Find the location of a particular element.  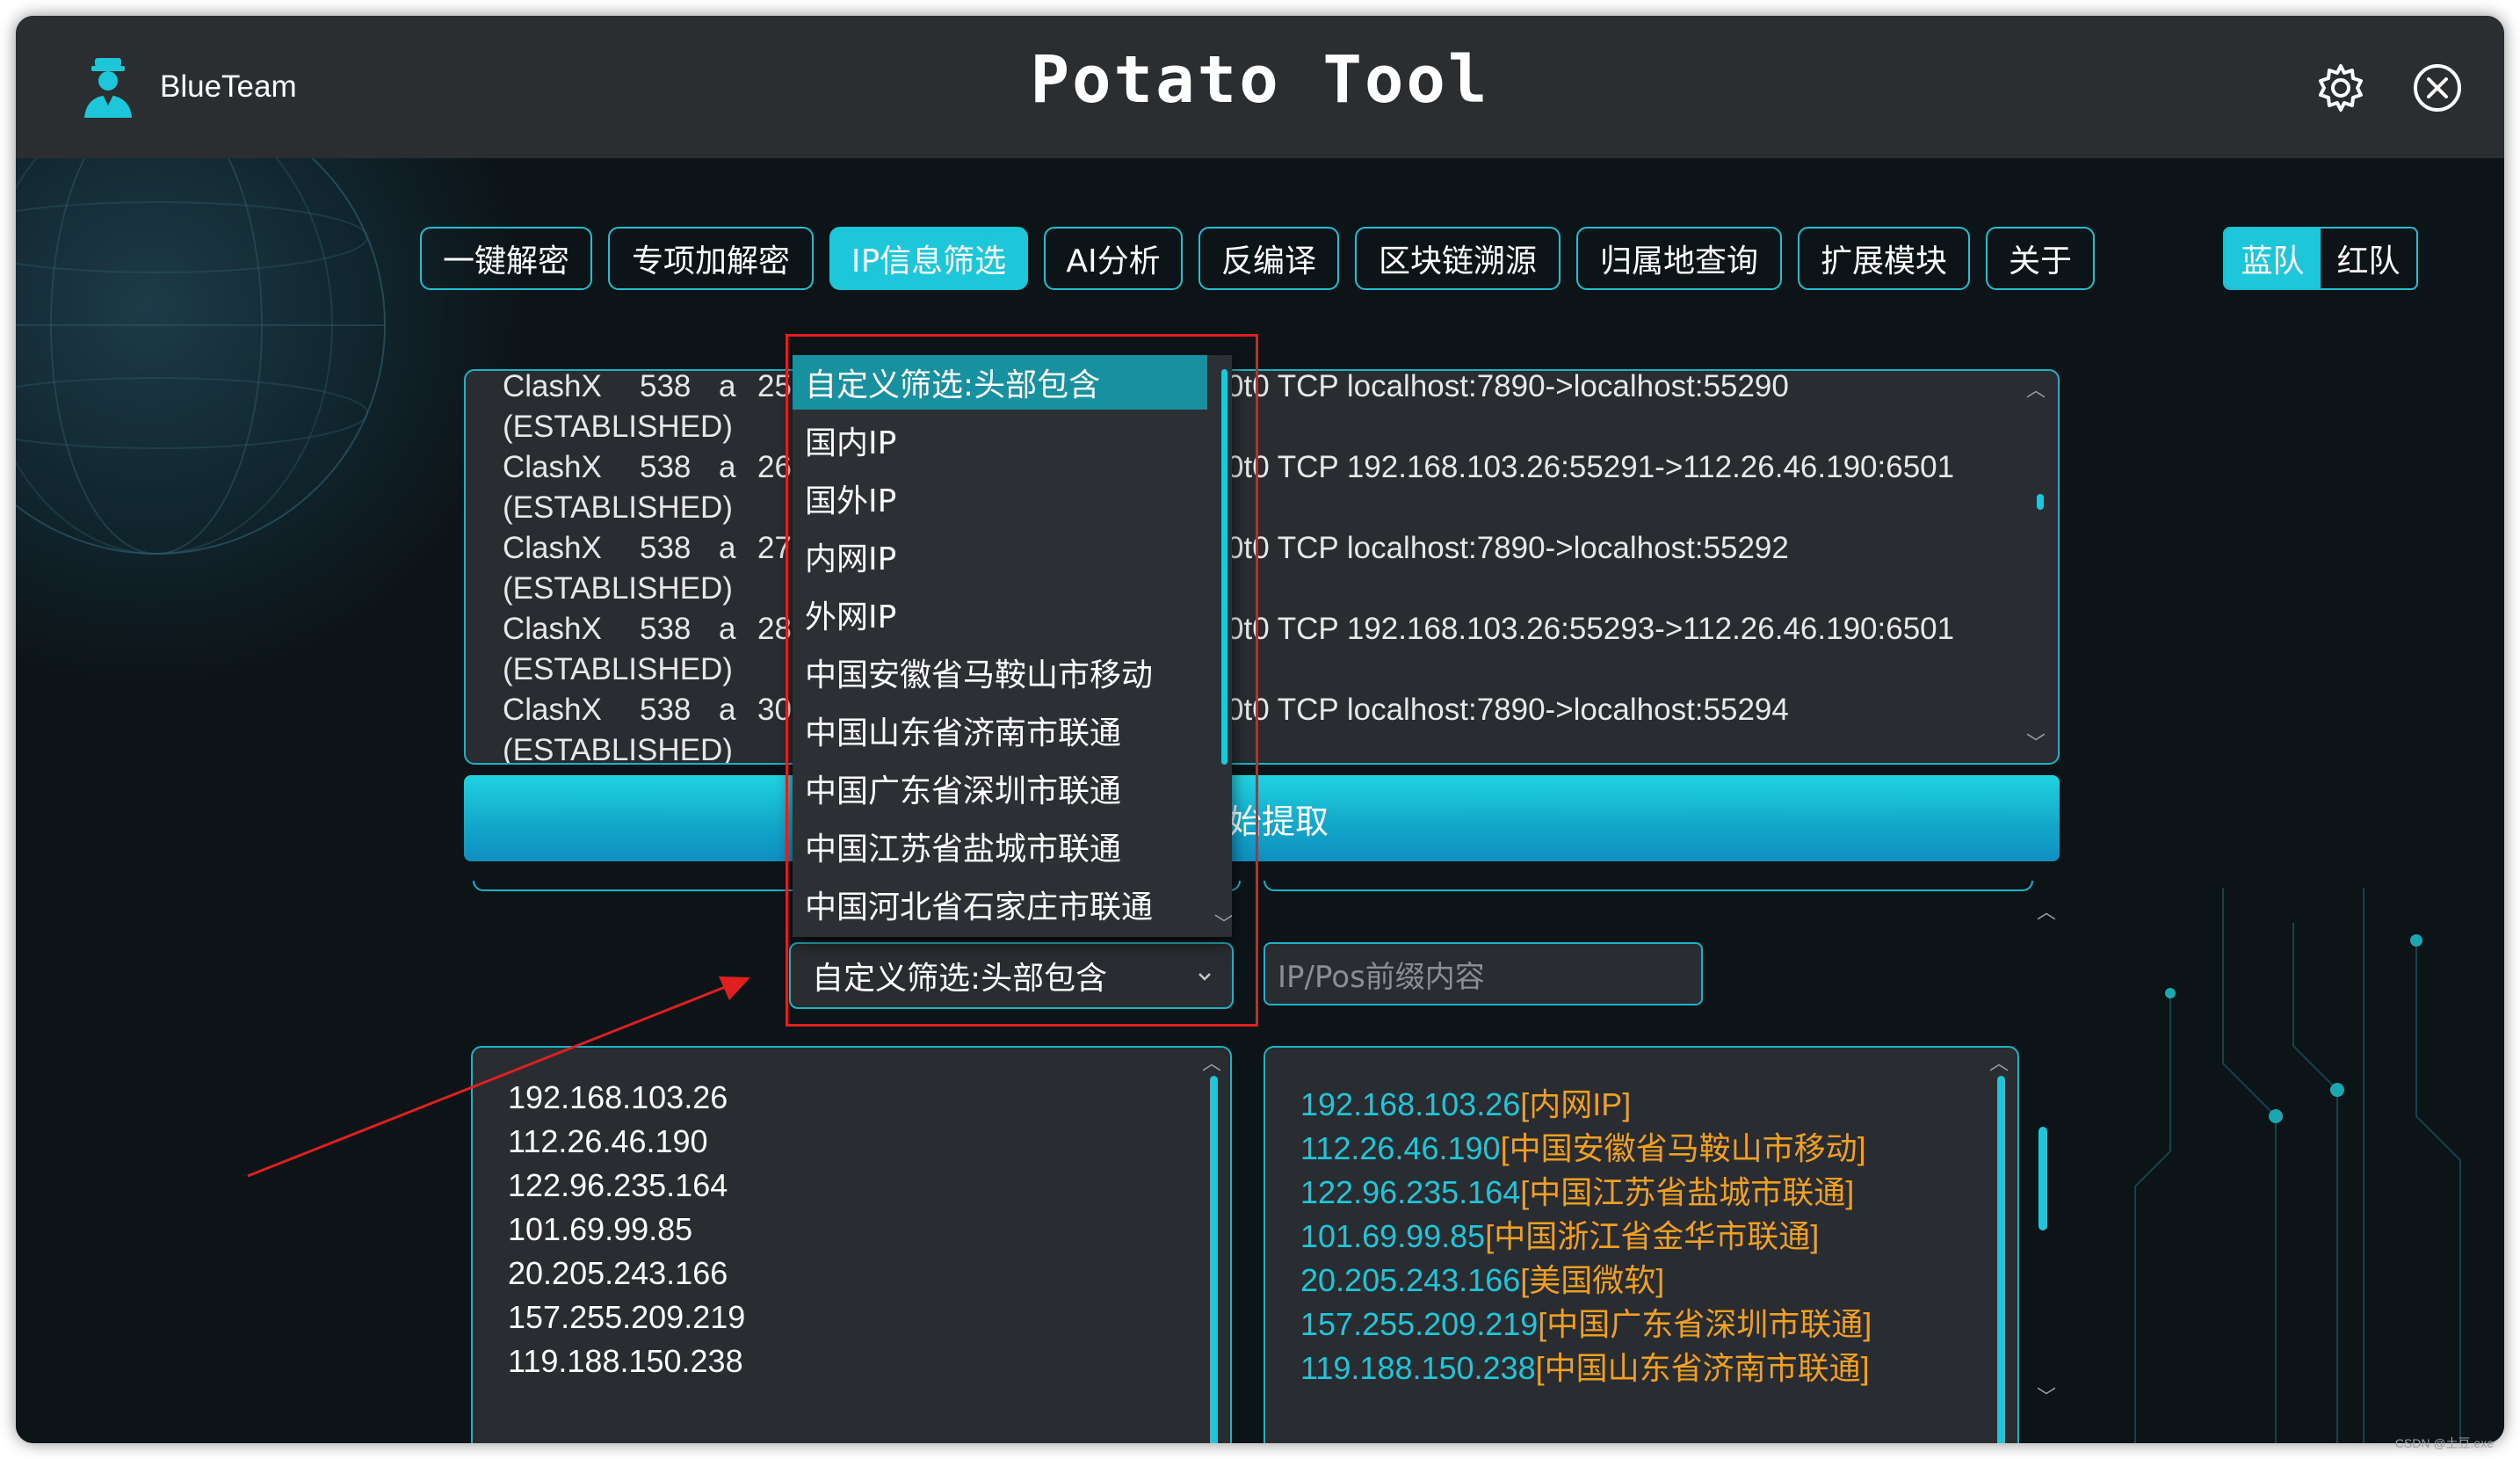

watermark: CSDN @土豆.exe is located at coordinates (2444, 1443).